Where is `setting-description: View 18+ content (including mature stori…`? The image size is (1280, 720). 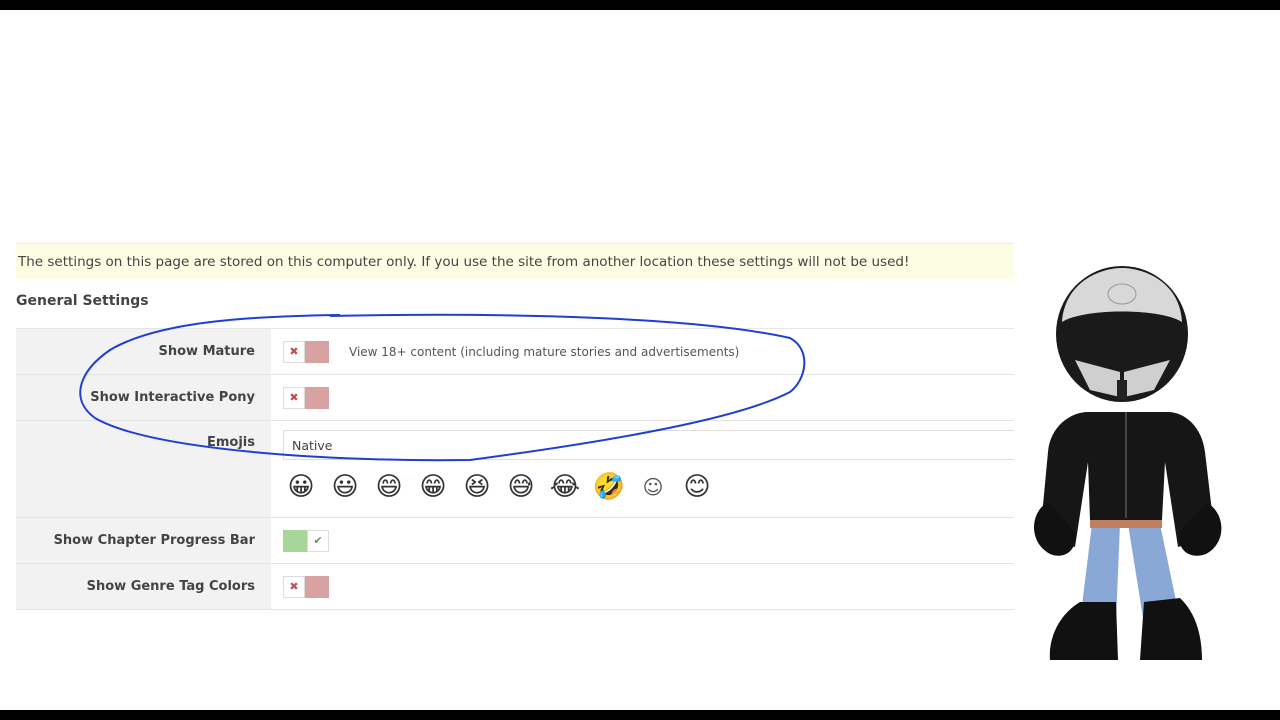
setting-description: View 18+ content (including mature stori… is located at coordinates (544, 351).